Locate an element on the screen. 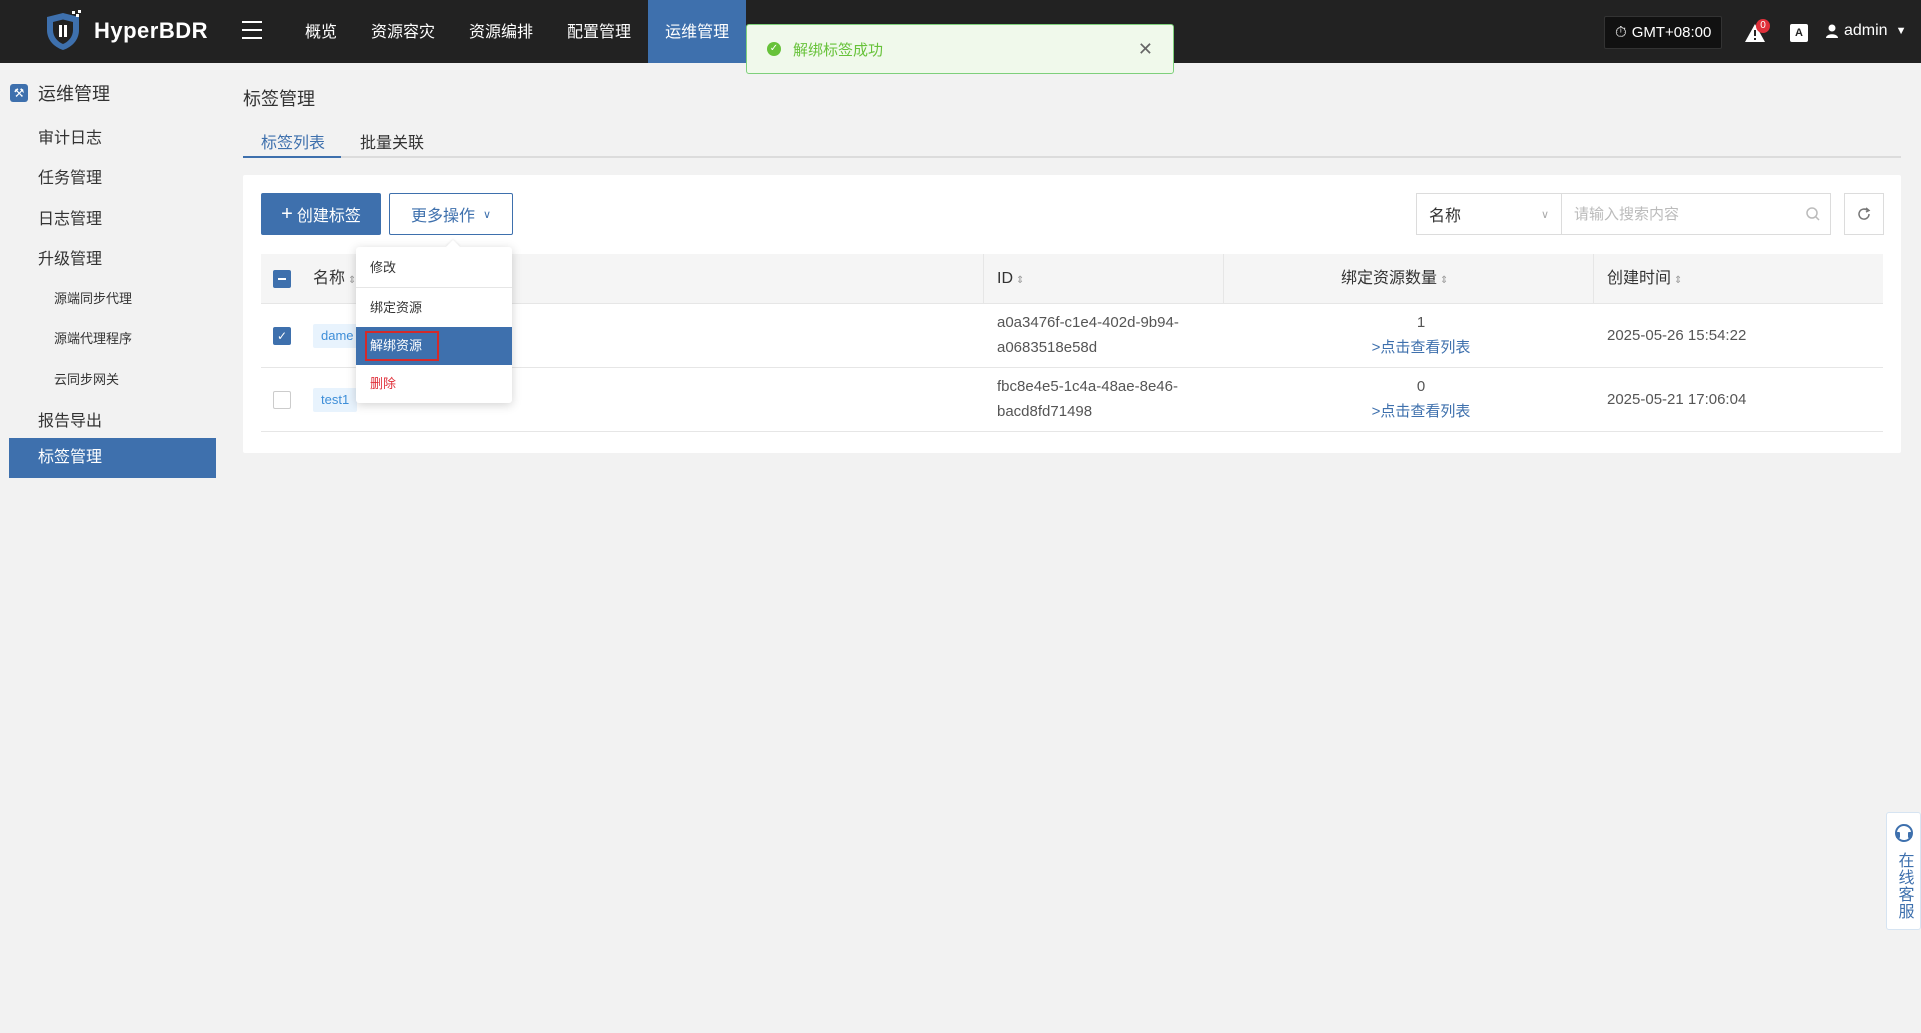 This screenshot has height=1033, width=1921. check-circle-icon: ✓ is located at coordinates (774, 49).